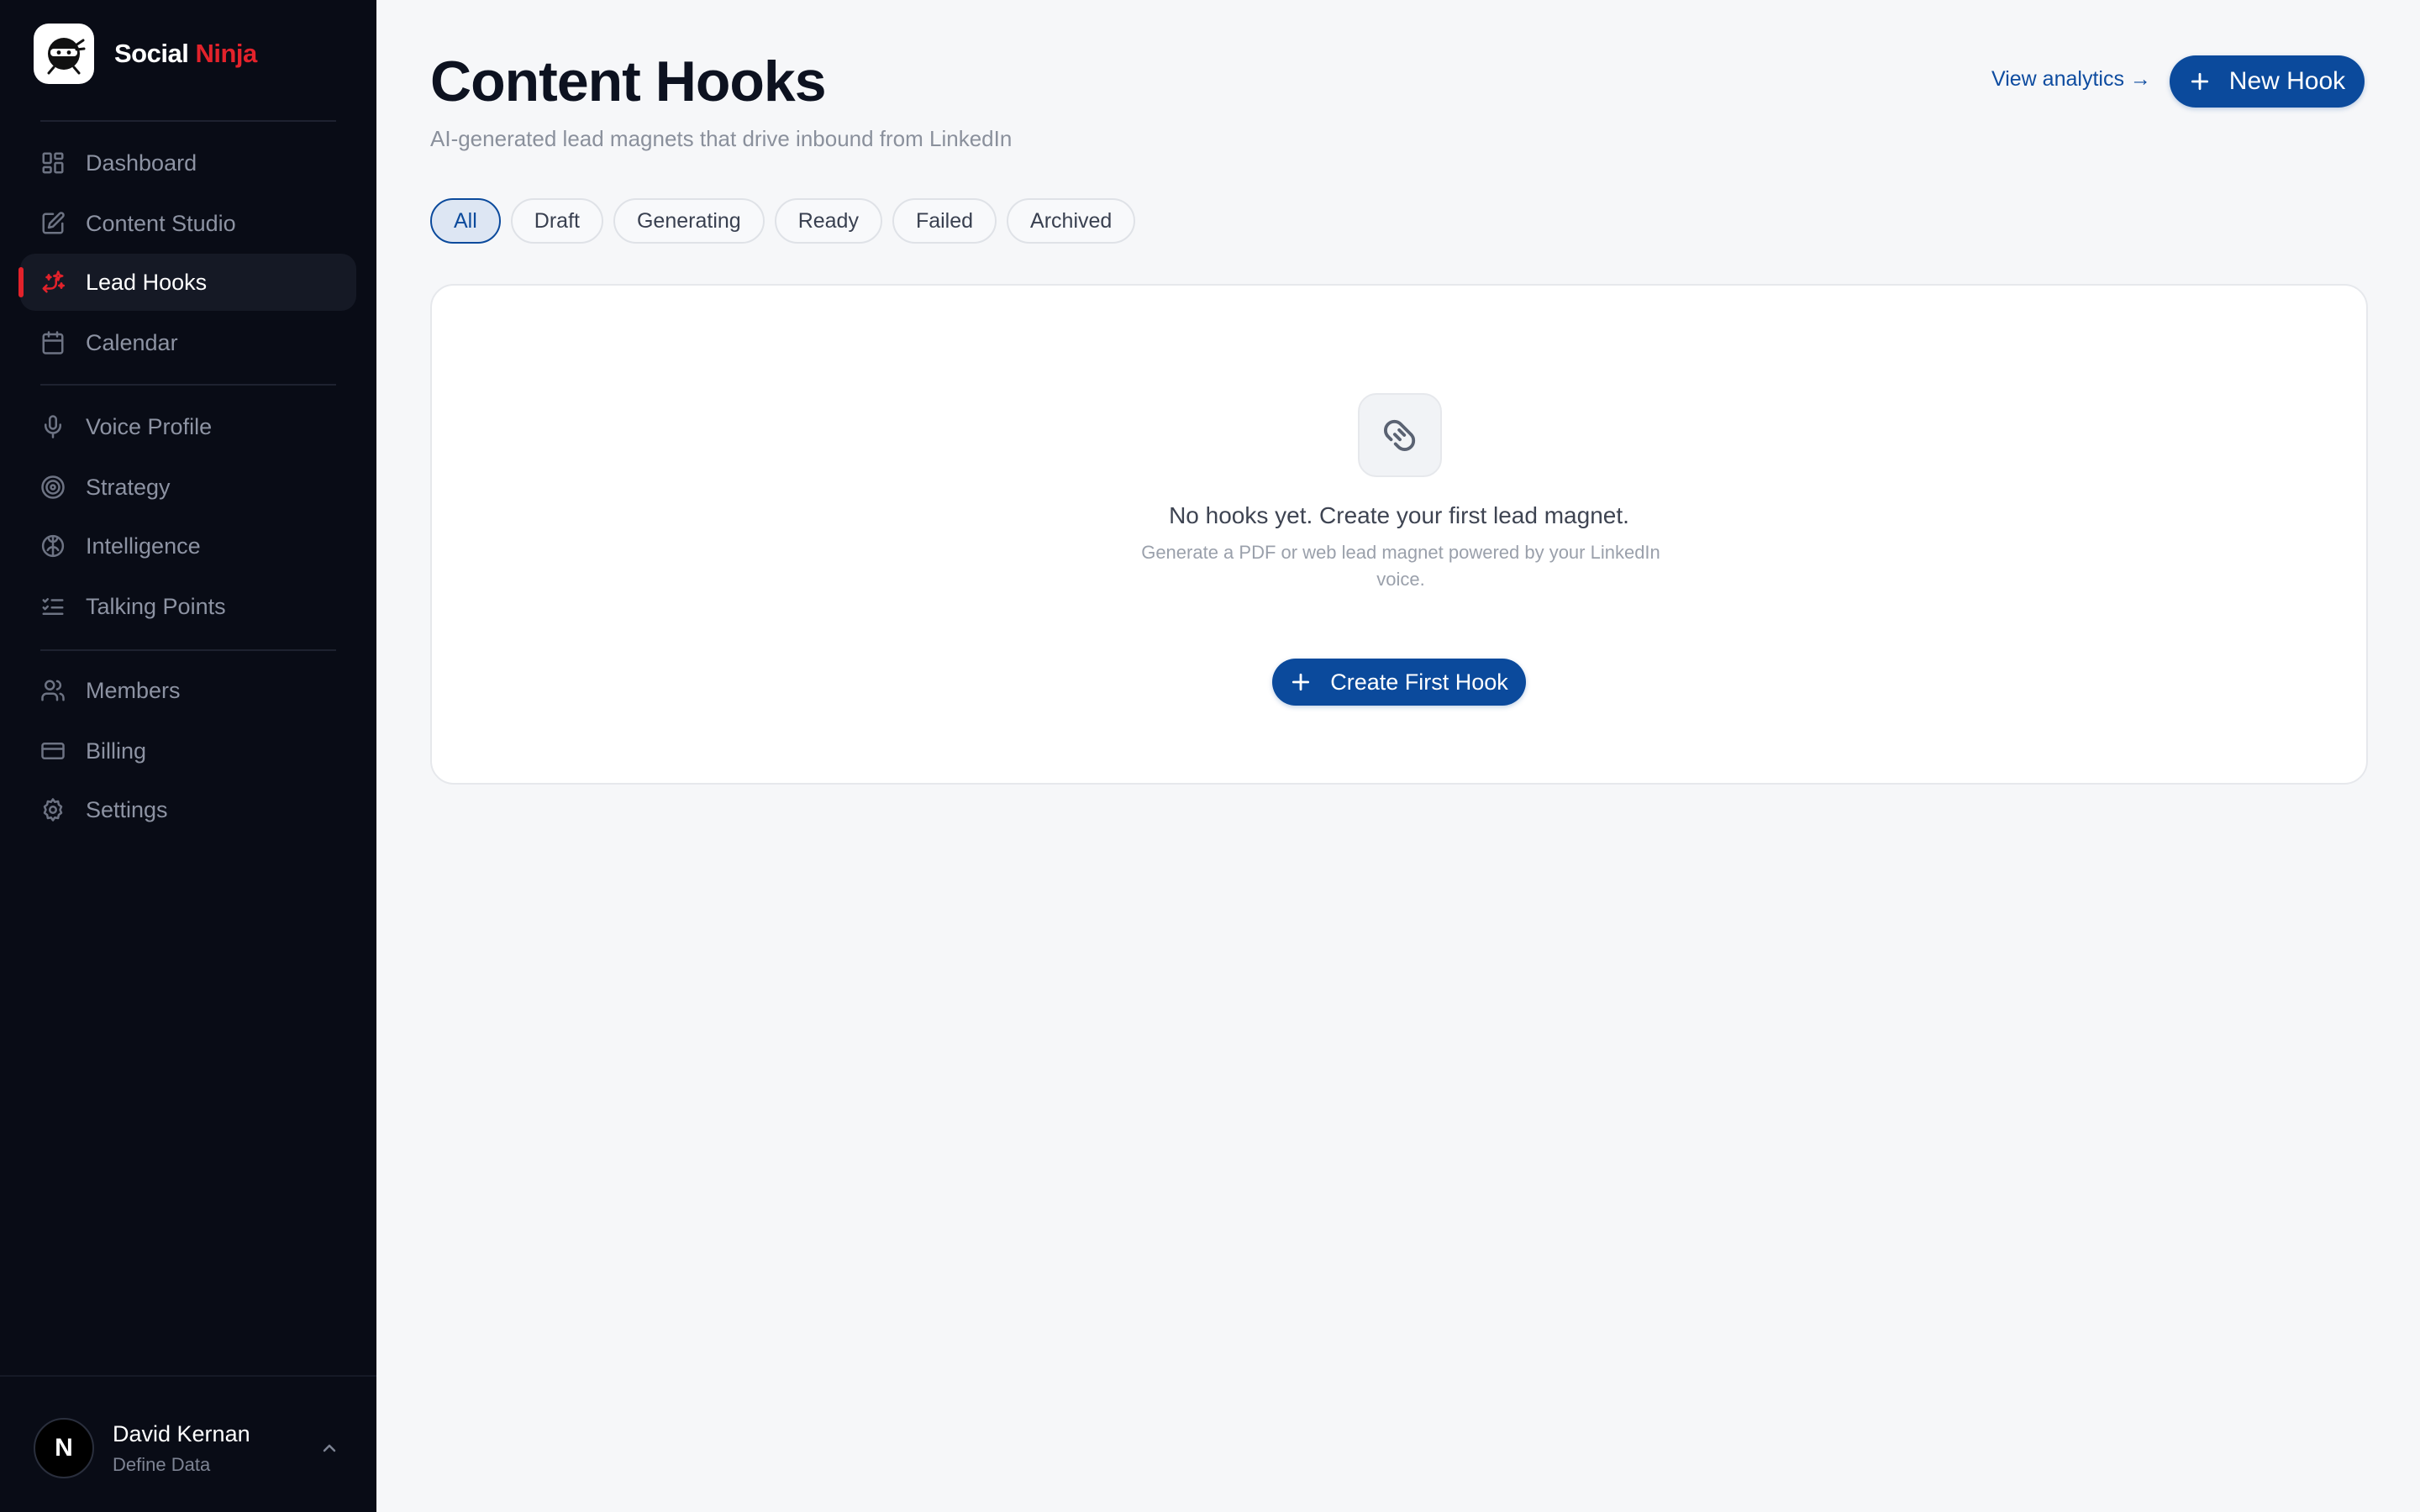  Describe the element at coordinates (2071, 79) in the screenshot. I see `view-analytics-link: View analytics →` at that location.